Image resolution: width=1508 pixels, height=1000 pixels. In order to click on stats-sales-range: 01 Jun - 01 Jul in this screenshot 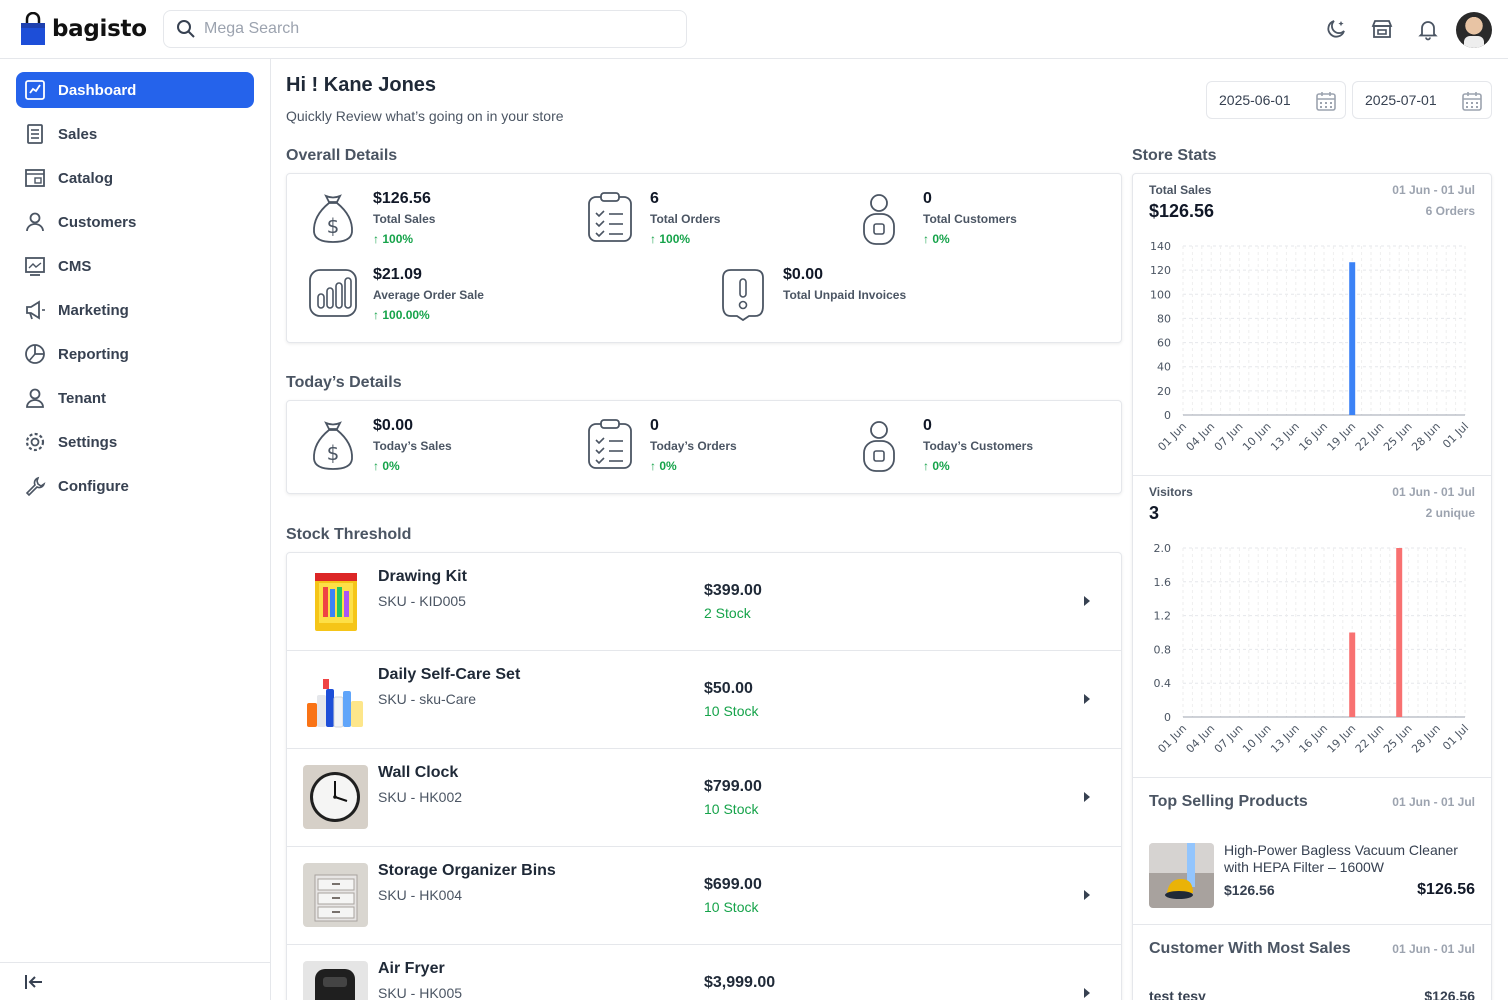, I will do `click(1433, 190)`.